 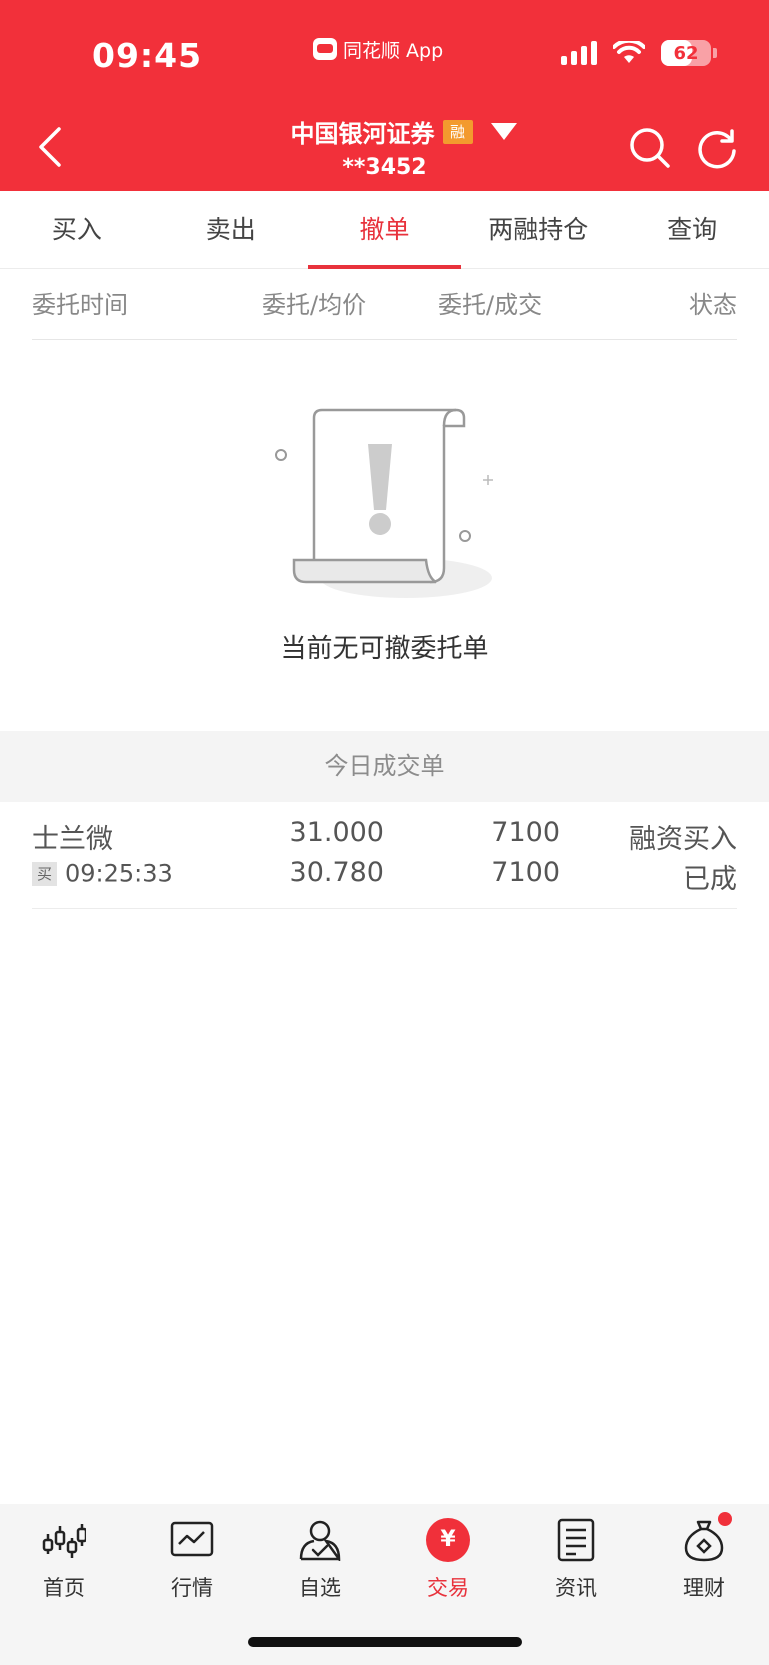 What do you see at coordinates (704, 1588) in the screenshot?
I see `nav-wealth-label: 理财` at bounding box center [704, 1588].